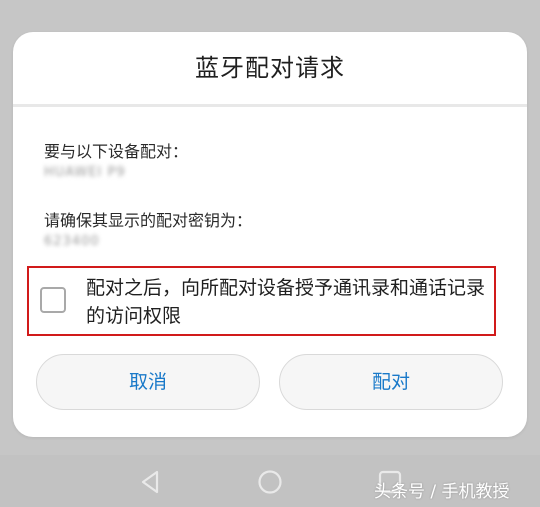  I want to click on title-divider, so click(270, 105).